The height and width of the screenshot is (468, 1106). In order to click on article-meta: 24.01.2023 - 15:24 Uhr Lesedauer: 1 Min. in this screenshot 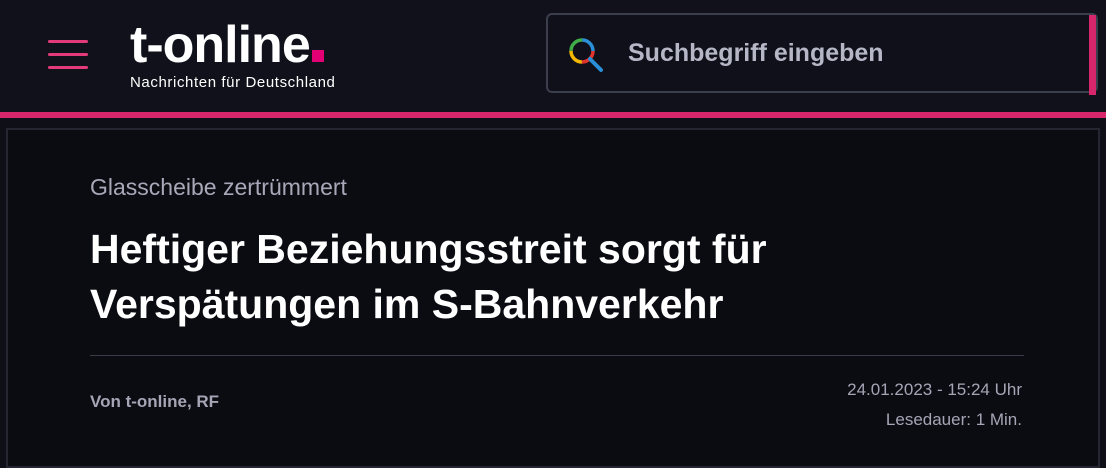, I will do `click(934, 405)`.